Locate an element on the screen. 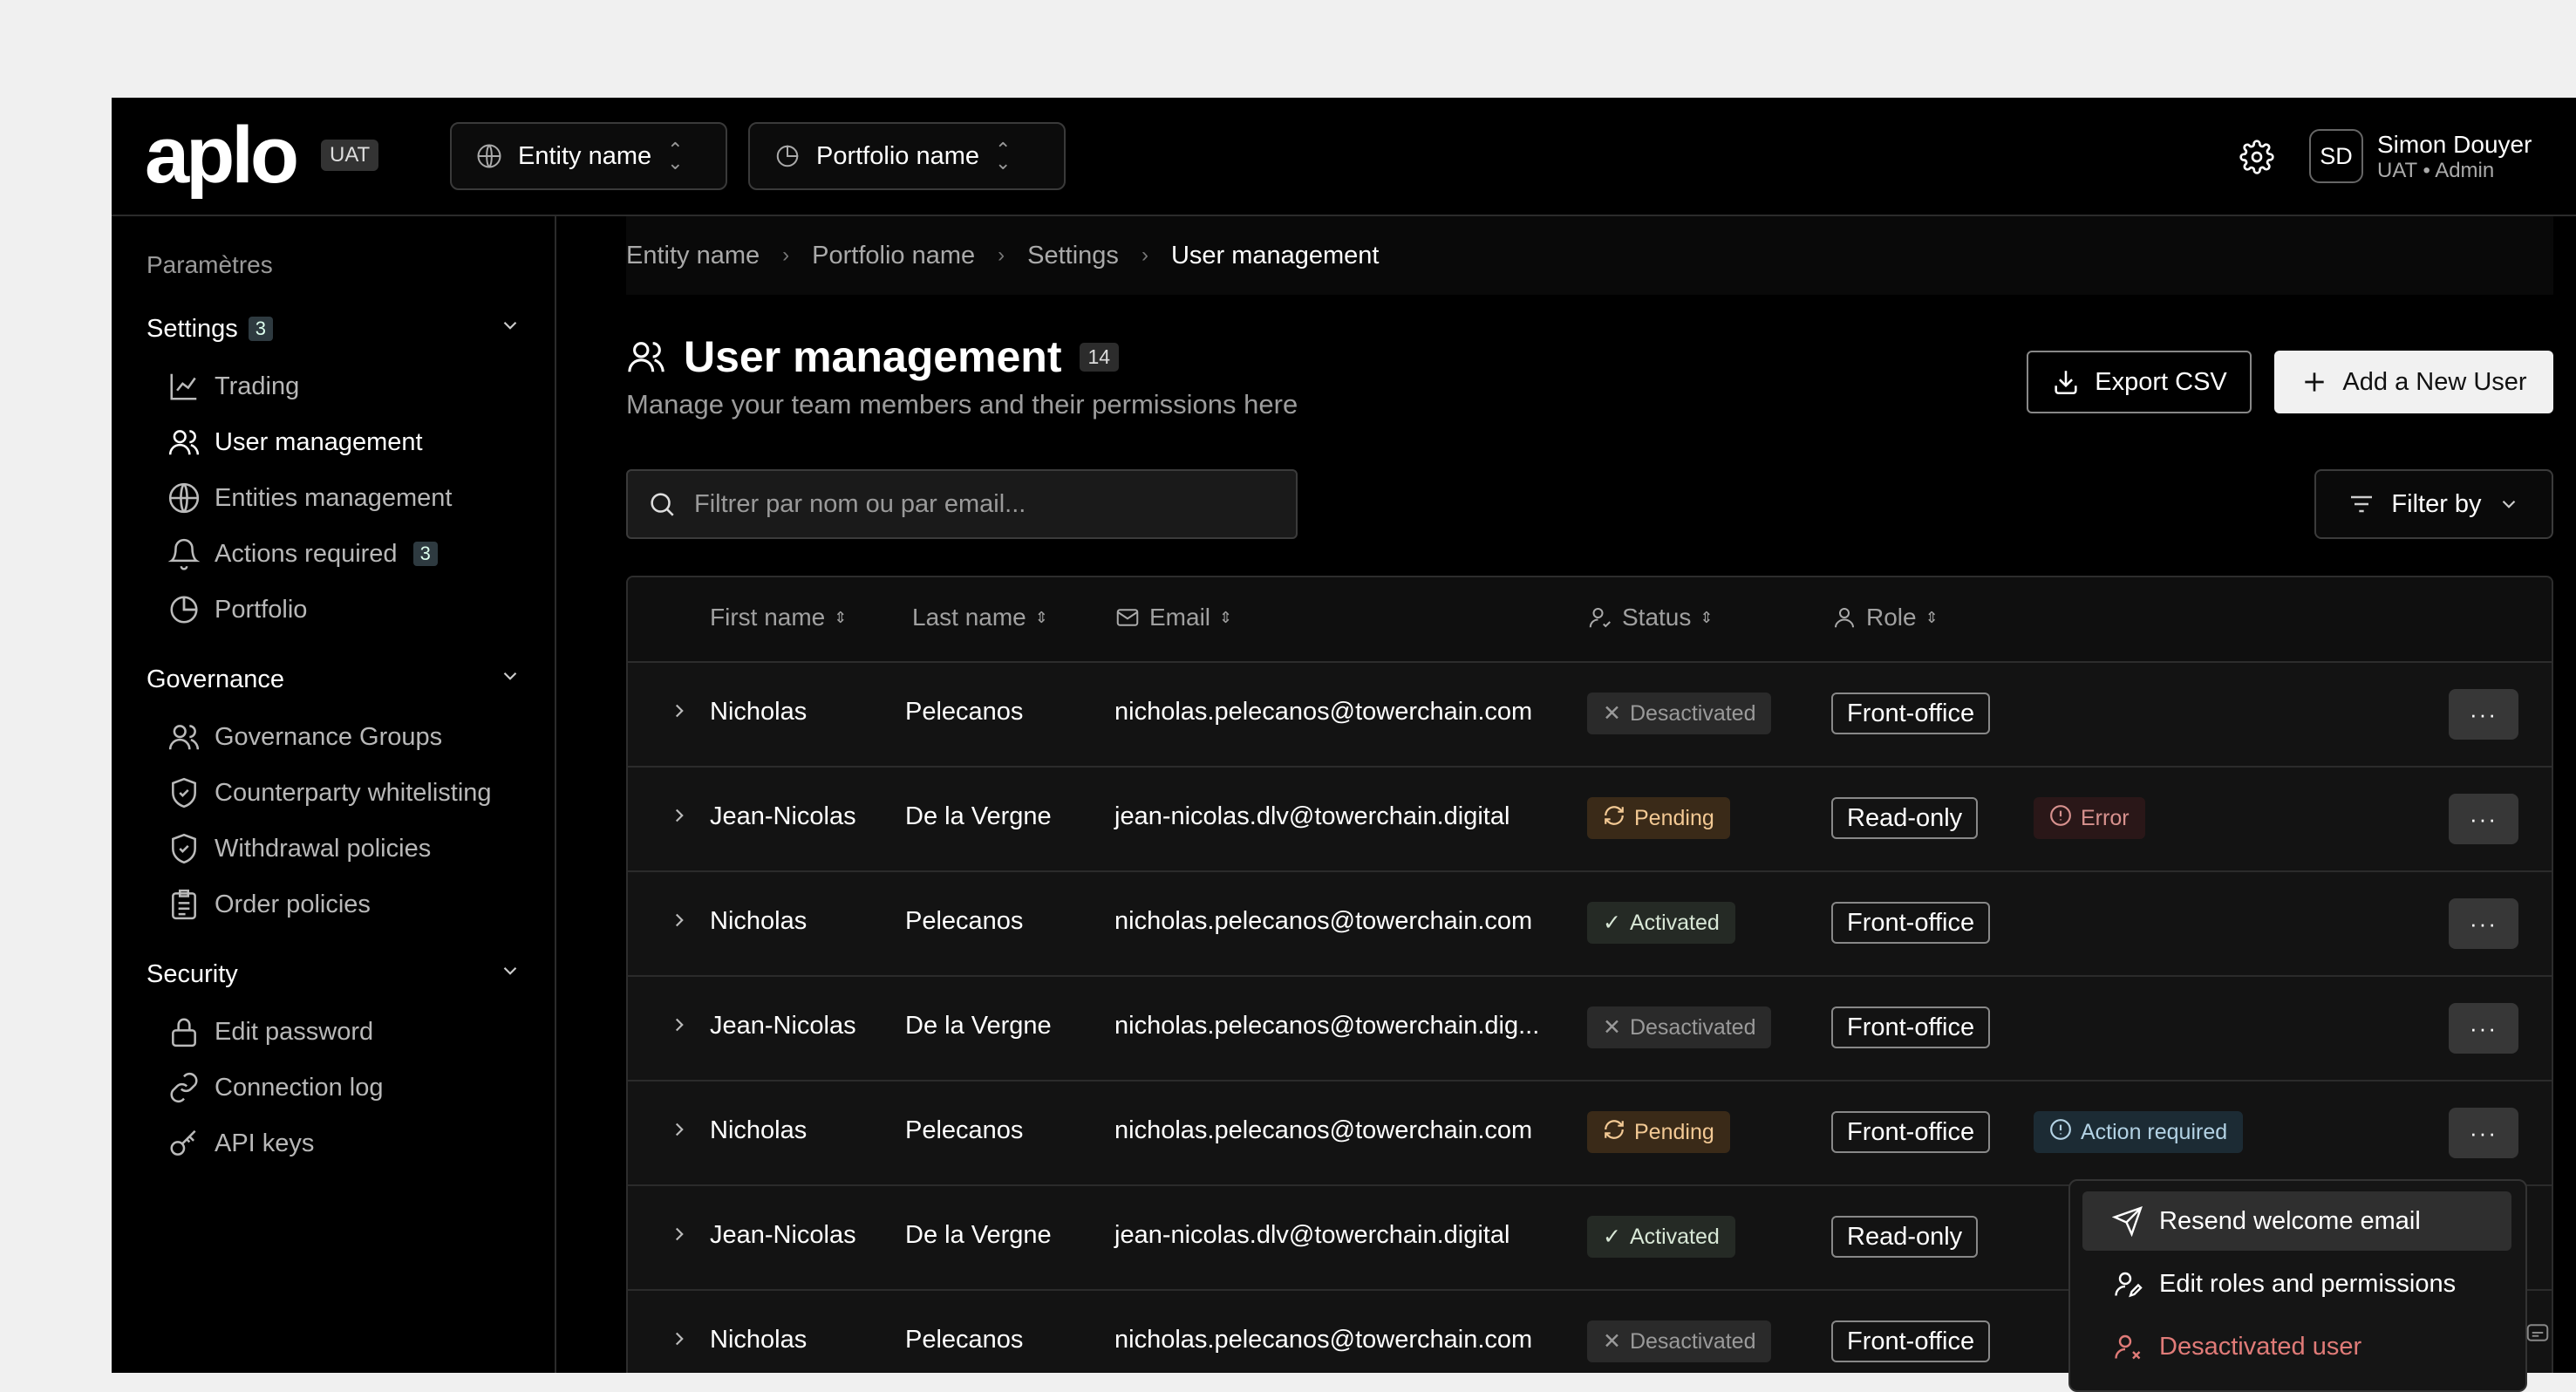 The height and width of the screenshot is (1392, 2576). sidebar-item-actions-required: Actions required 3 is located at coordinates (302, 553).